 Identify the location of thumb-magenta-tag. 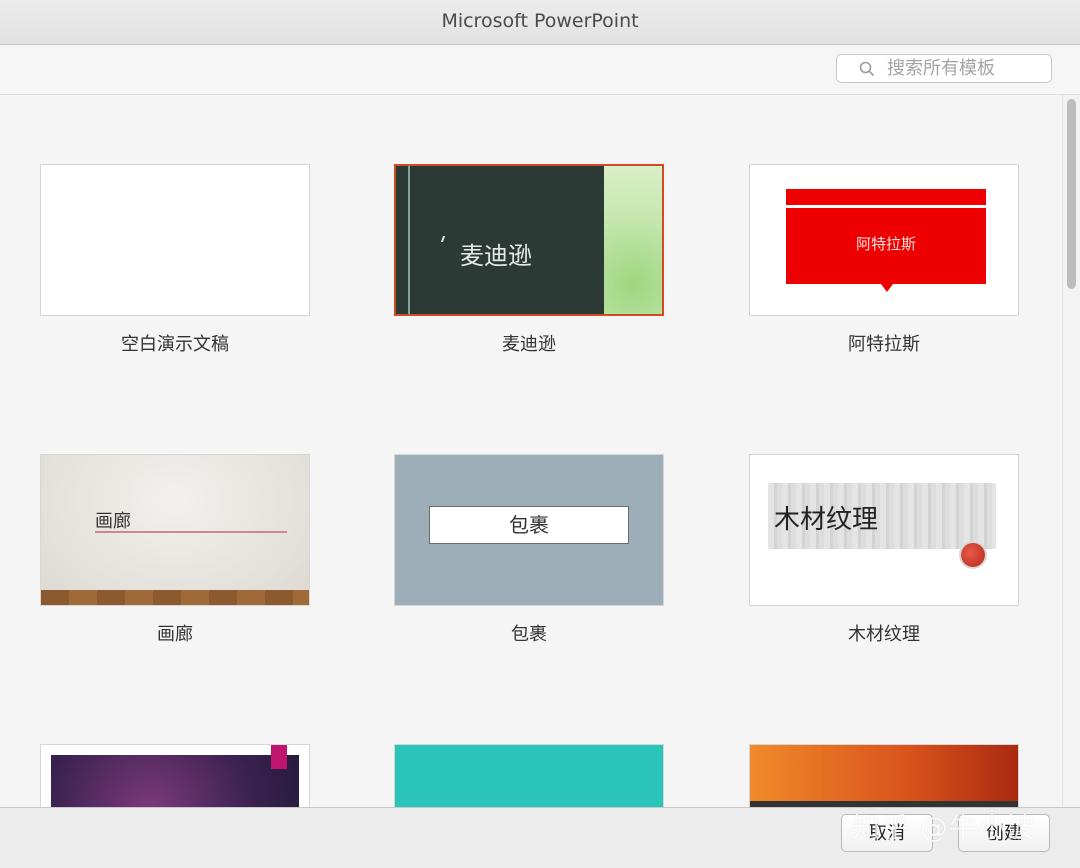
(279, 757).